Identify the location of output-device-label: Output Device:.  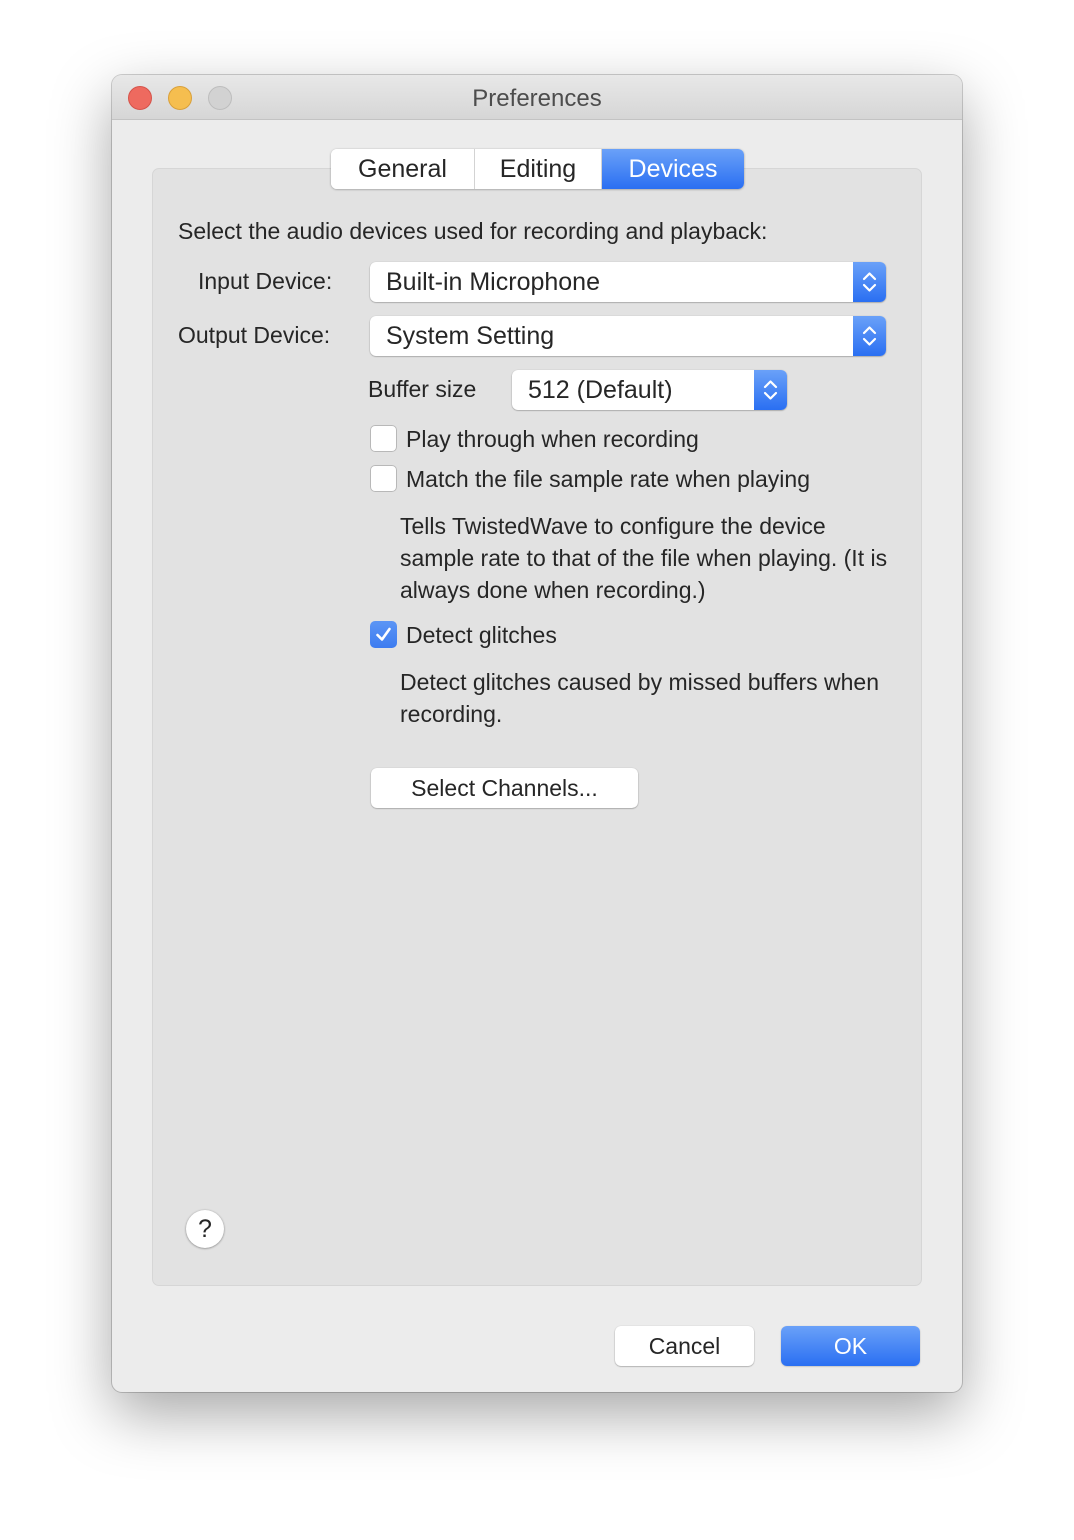
(254, 335).